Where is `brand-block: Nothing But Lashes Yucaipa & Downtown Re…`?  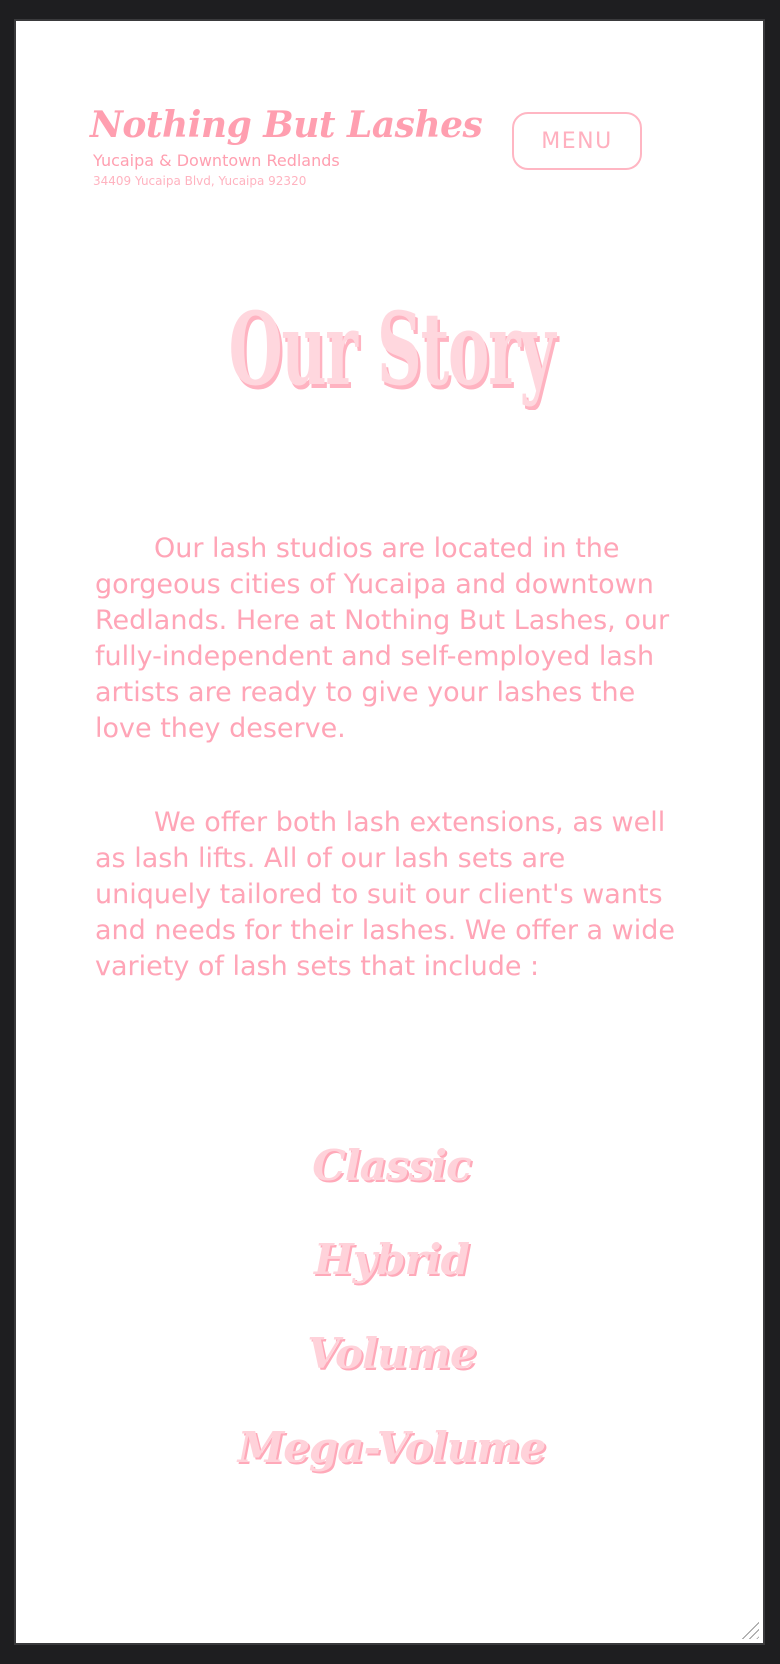 brand-block: Nothing But Lashes Yucaipa & Downtown Re… is located at coordinates (286, 146).